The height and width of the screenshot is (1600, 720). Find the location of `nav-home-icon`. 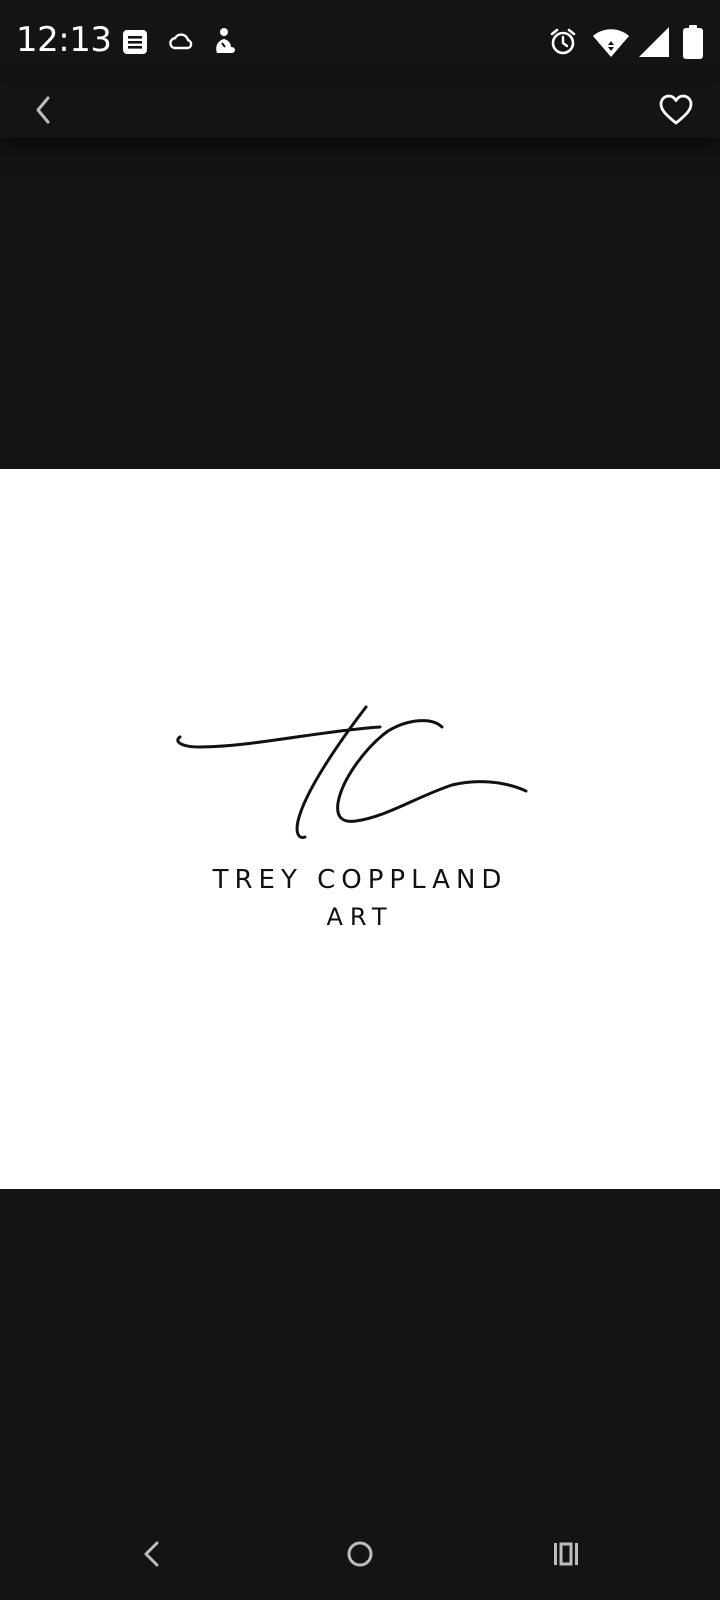

nav-home-icon is located at coordinates (360, 1554).